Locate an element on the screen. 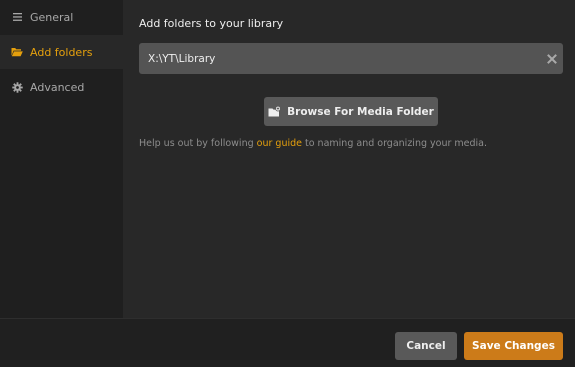  remove-folder-button is located at coordinates (552, 58).